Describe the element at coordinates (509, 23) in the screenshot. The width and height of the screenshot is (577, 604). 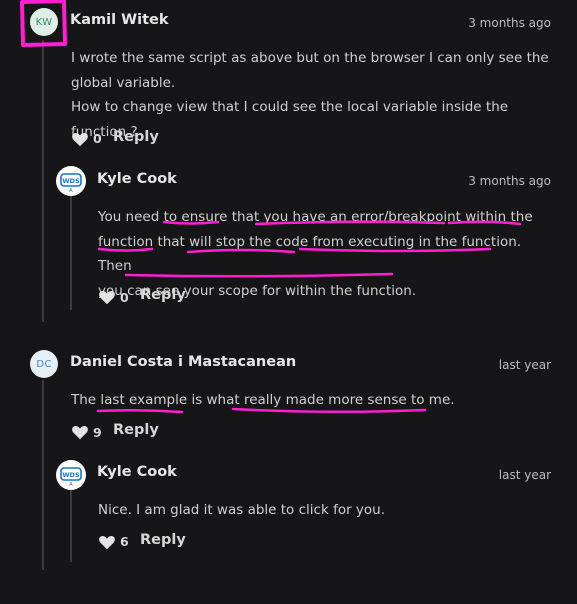
I see `comment-timestamp: 3 months ago` at that location.